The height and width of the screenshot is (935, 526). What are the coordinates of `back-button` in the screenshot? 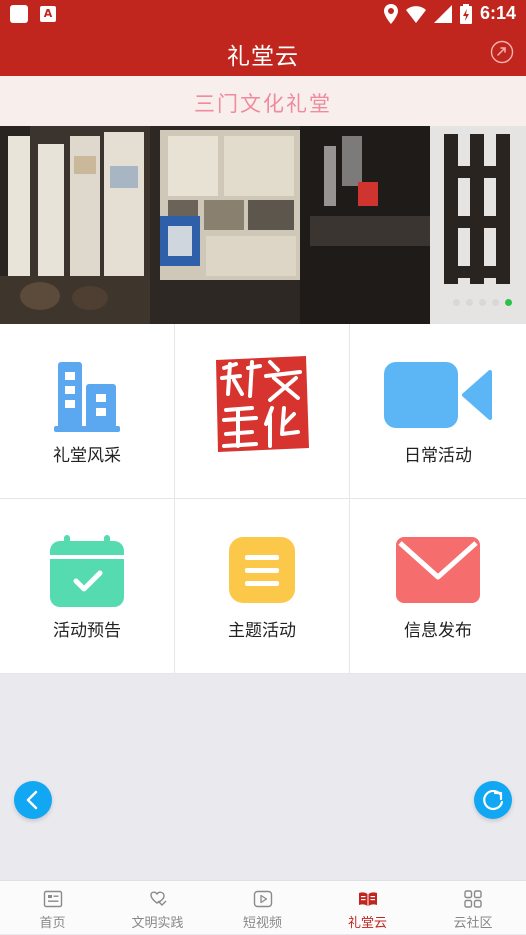 It's located at (33, 800).